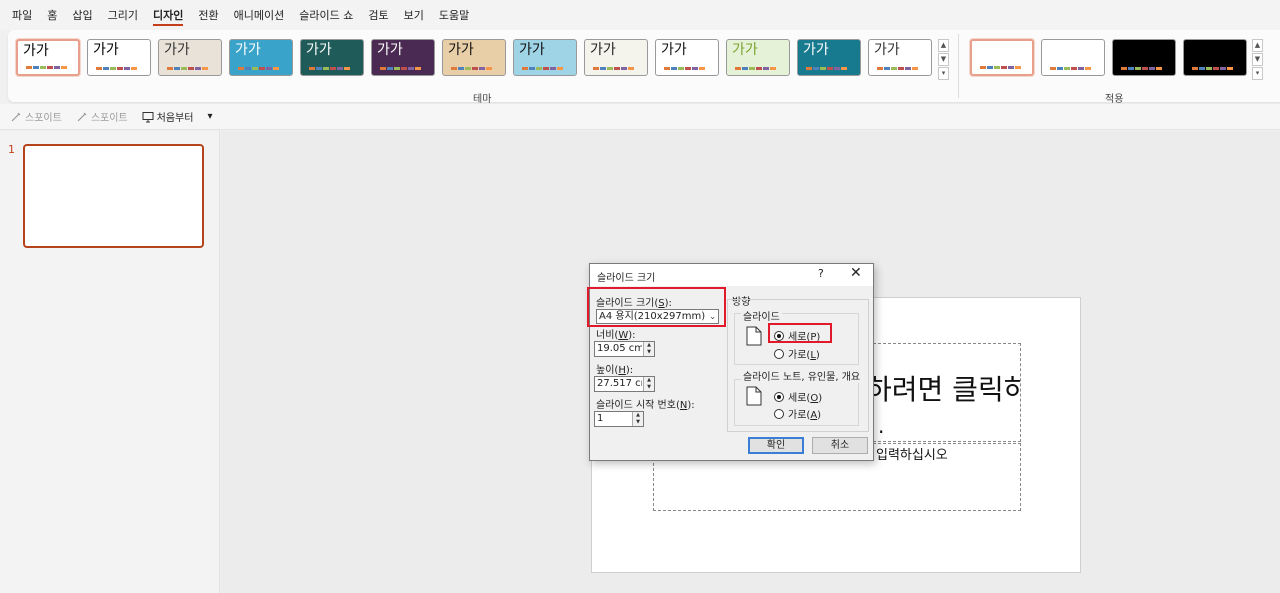  I want to click on menu-item: 그리기, so click(123, 15).